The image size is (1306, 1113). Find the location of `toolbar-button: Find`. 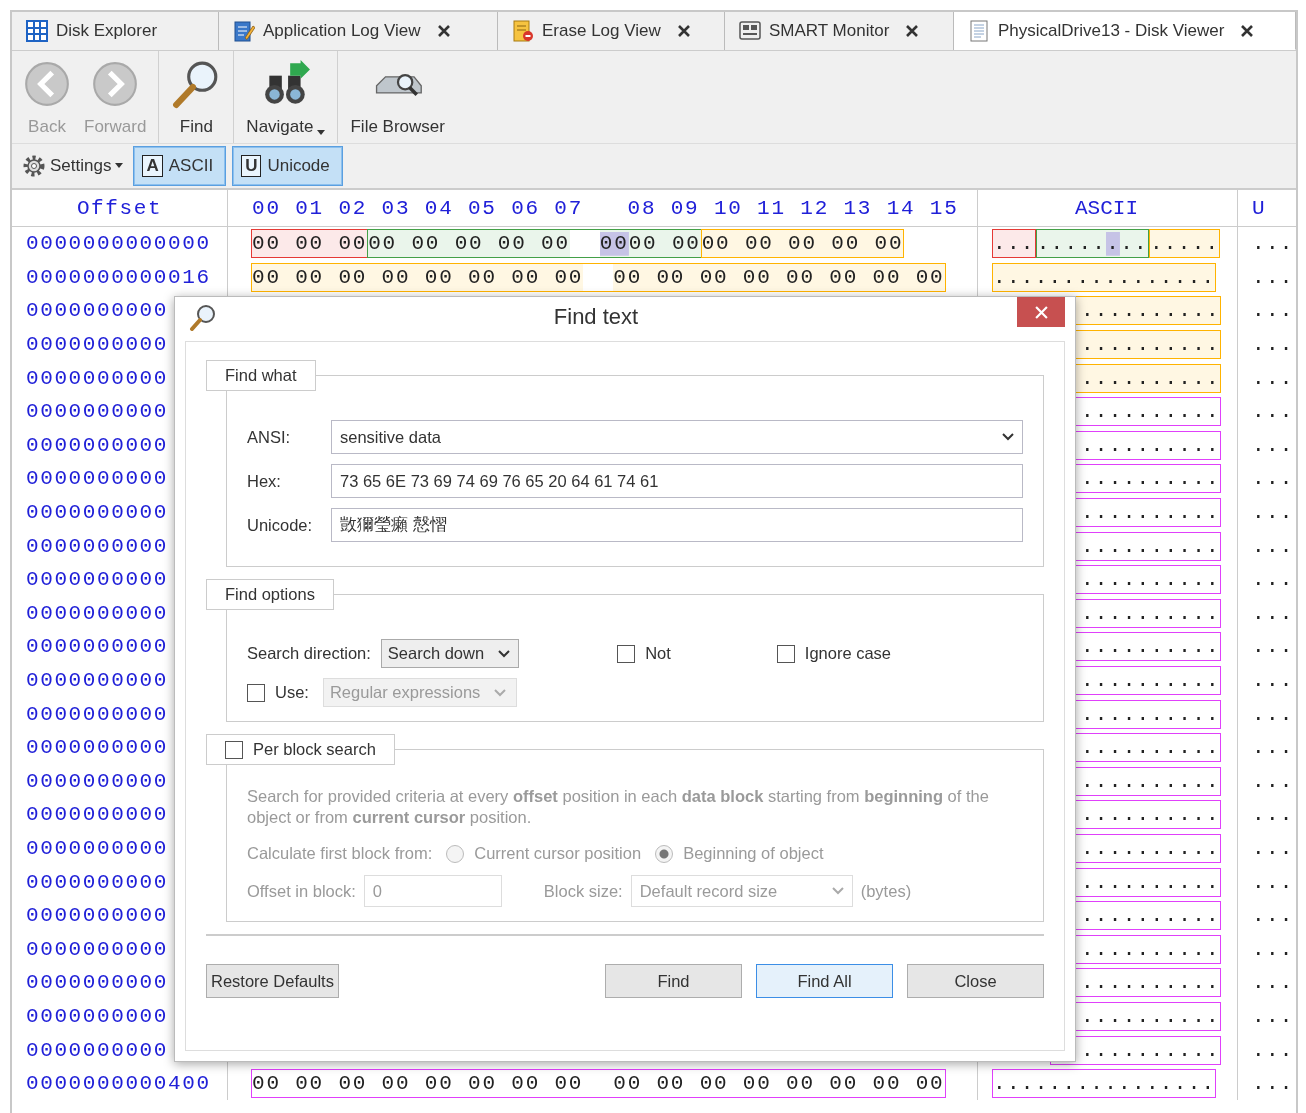

toolbar-button: Find is located at coordinates (193, 97).